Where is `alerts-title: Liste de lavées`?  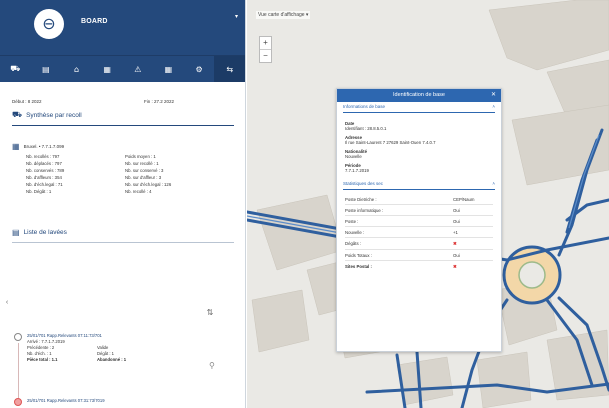
alerts-title: Liste de lavées is located at coordinates (45, 232).